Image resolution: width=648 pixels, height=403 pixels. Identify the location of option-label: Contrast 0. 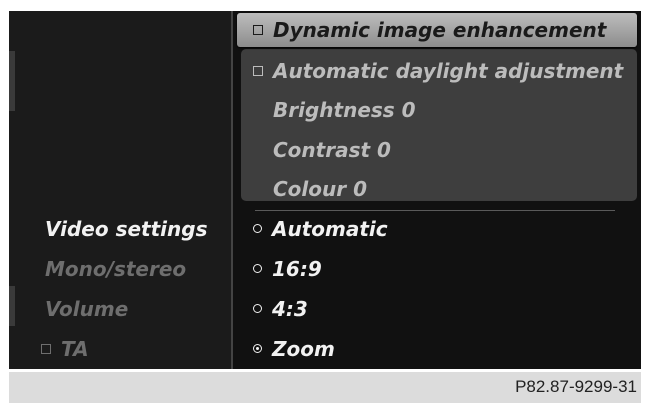
(332, 150).